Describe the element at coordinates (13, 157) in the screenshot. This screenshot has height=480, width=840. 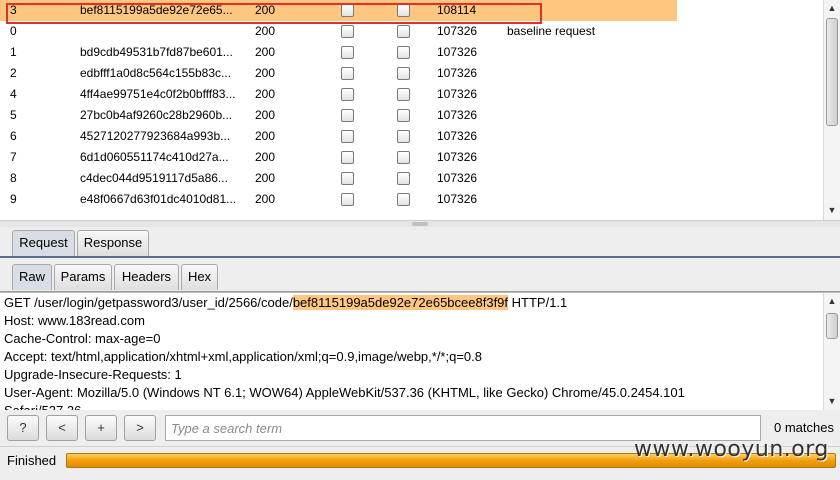
I see `request-number: 7` at that location.